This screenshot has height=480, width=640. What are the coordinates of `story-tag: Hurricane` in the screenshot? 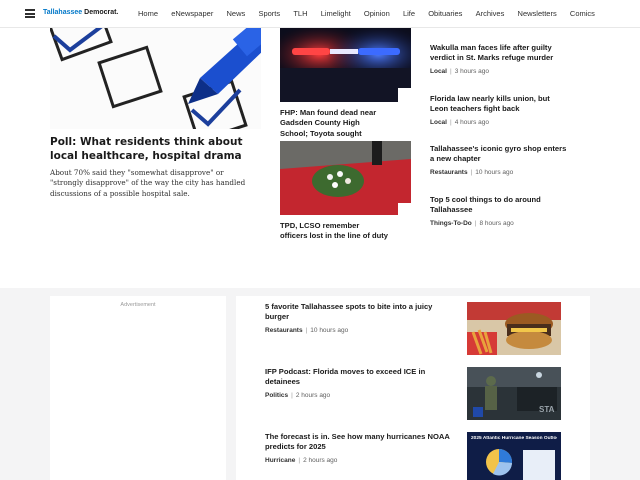 It's located at (280, 460).